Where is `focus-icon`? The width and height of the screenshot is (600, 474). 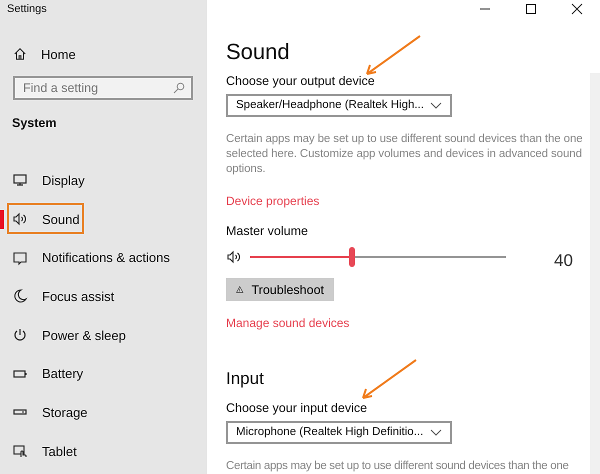
focus-icon is located at coordinates (20, 296).